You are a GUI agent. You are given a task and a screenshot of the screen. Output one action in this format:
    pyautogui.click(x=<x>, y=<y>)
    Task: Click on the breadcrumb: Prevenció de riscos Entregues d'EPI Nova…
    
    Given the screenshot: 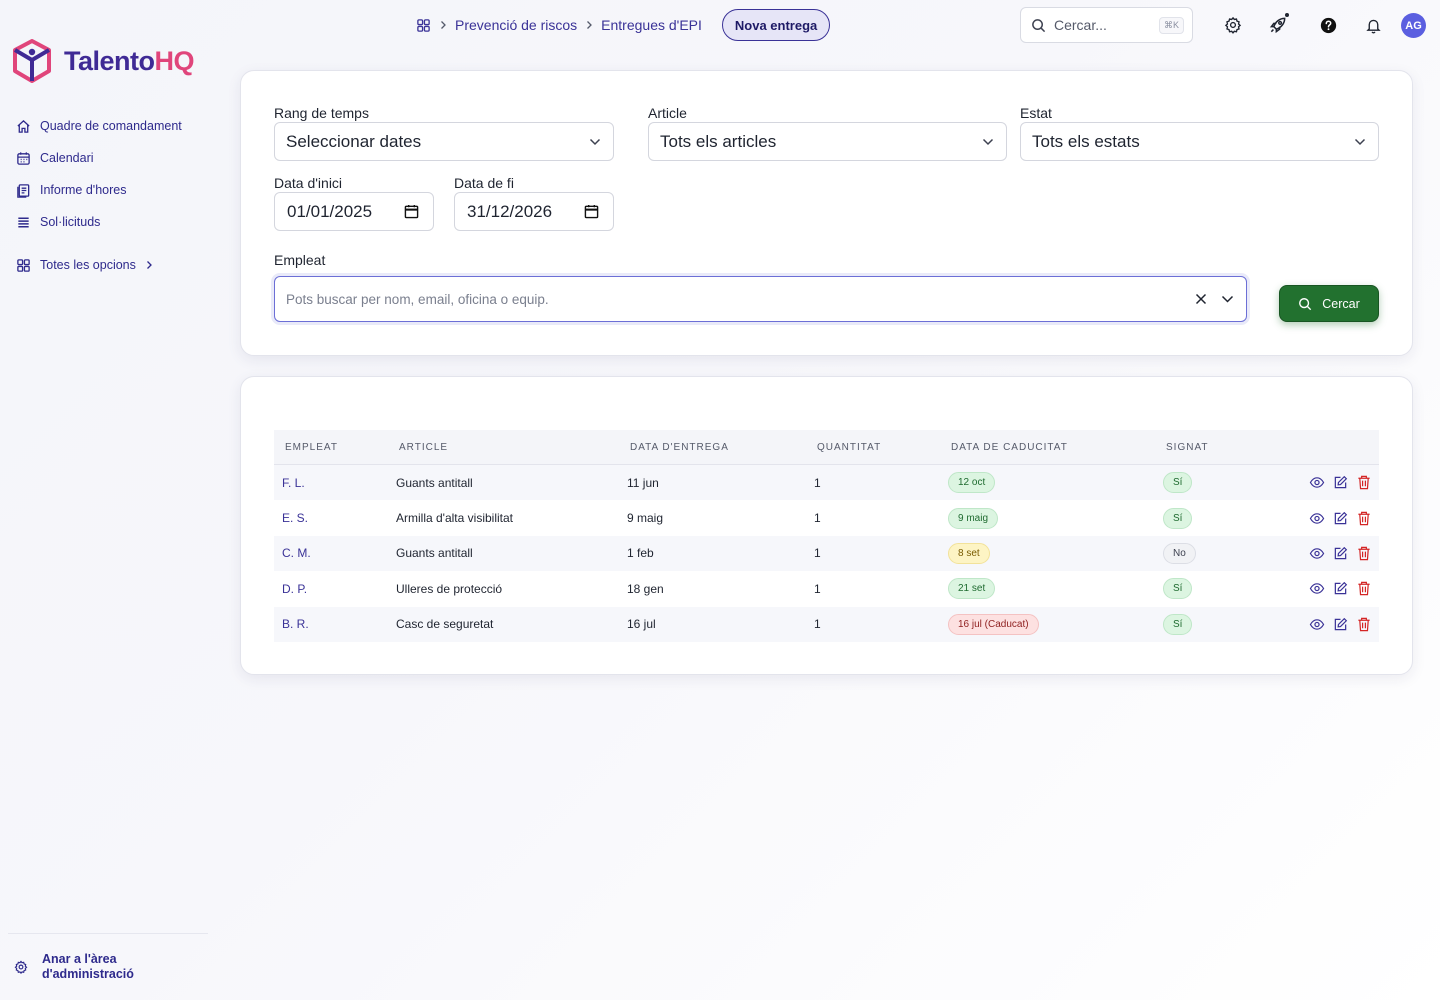 What is the action you would take?
    pyautogui.click(x=623, y=25)
    